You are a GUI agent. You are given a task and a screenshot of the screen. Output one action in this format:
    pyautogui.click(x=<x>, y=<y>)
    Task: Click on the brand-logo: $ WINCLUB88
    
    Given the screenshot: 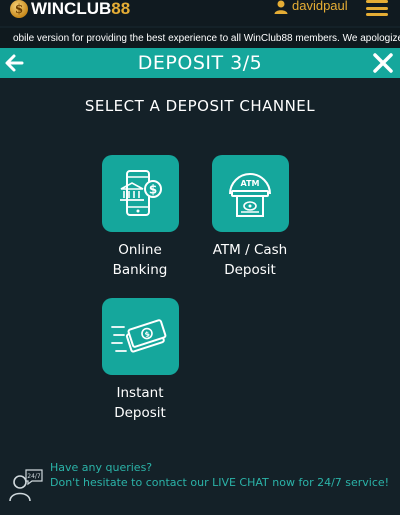 What is the action you would take?
    pyautogui.click(x=70, y=9)
    